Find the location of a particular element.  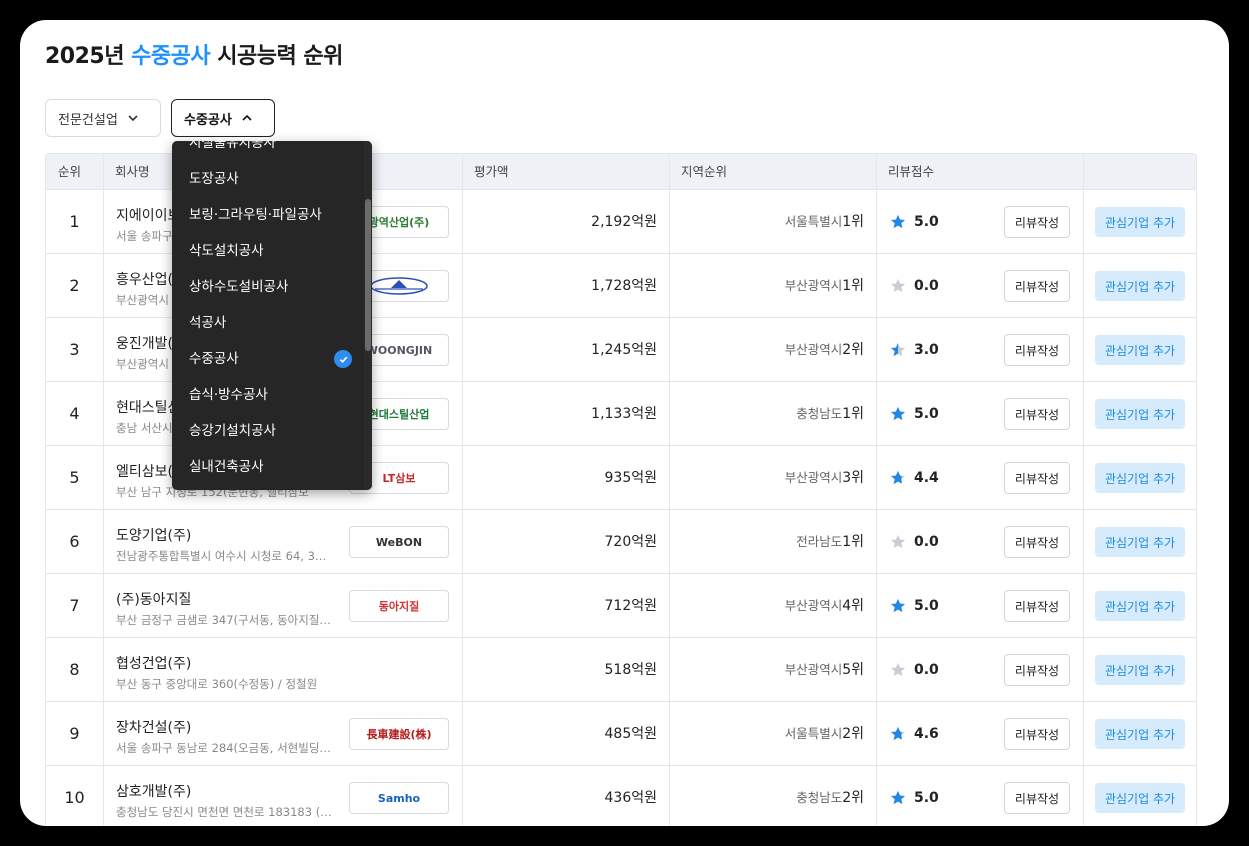

company-logo: WeBON is located at coordinates (399, 542).